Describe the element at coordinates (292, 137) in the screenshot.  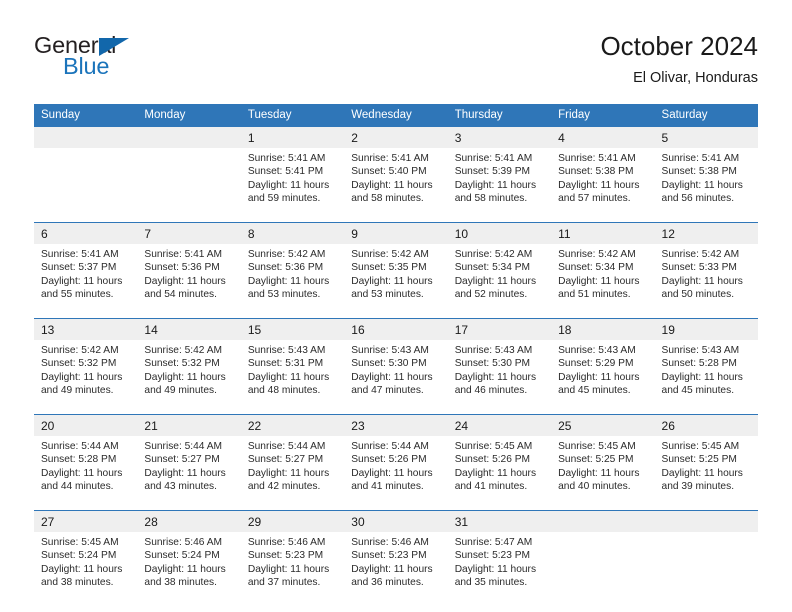
I see `day-number: 1` at that location.